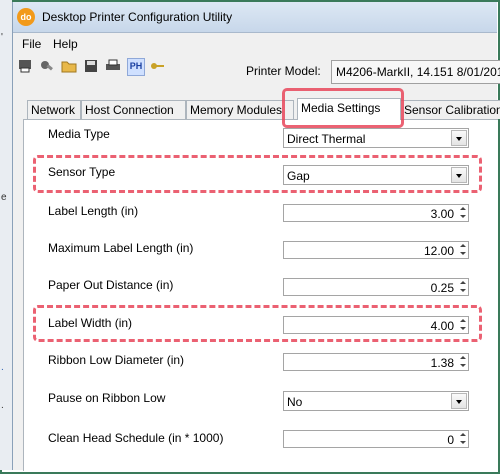 The image size is (500, 474). I want to click on pause-on-ribbon-low-label: Pause on Ribbon Low, so click(107, 398).